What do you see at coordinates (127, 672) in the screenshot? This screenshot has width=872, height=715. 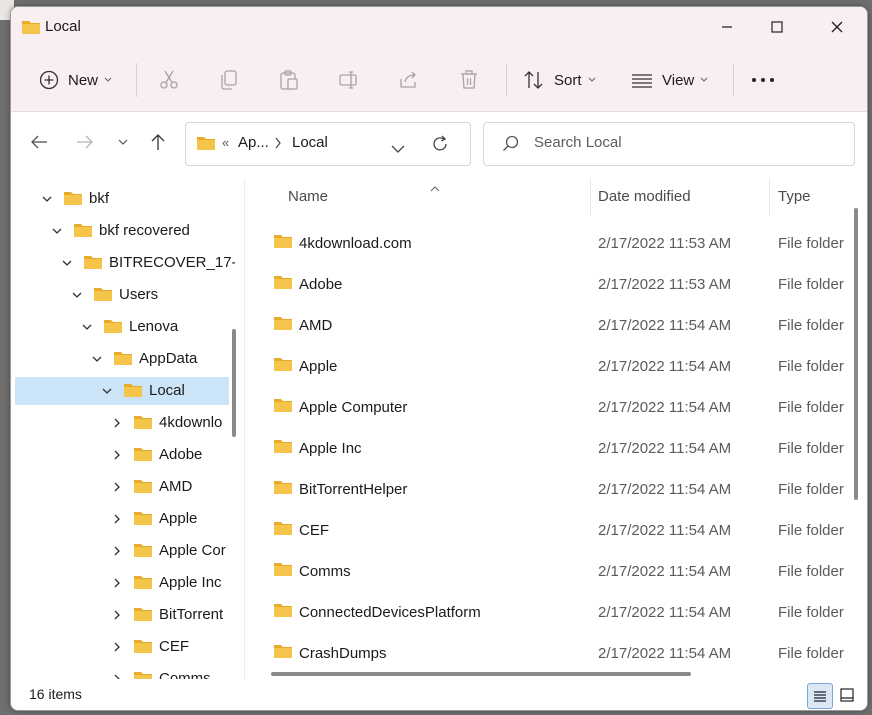 I see `sidebar-item: Comms` at bounding box center [127, 672].